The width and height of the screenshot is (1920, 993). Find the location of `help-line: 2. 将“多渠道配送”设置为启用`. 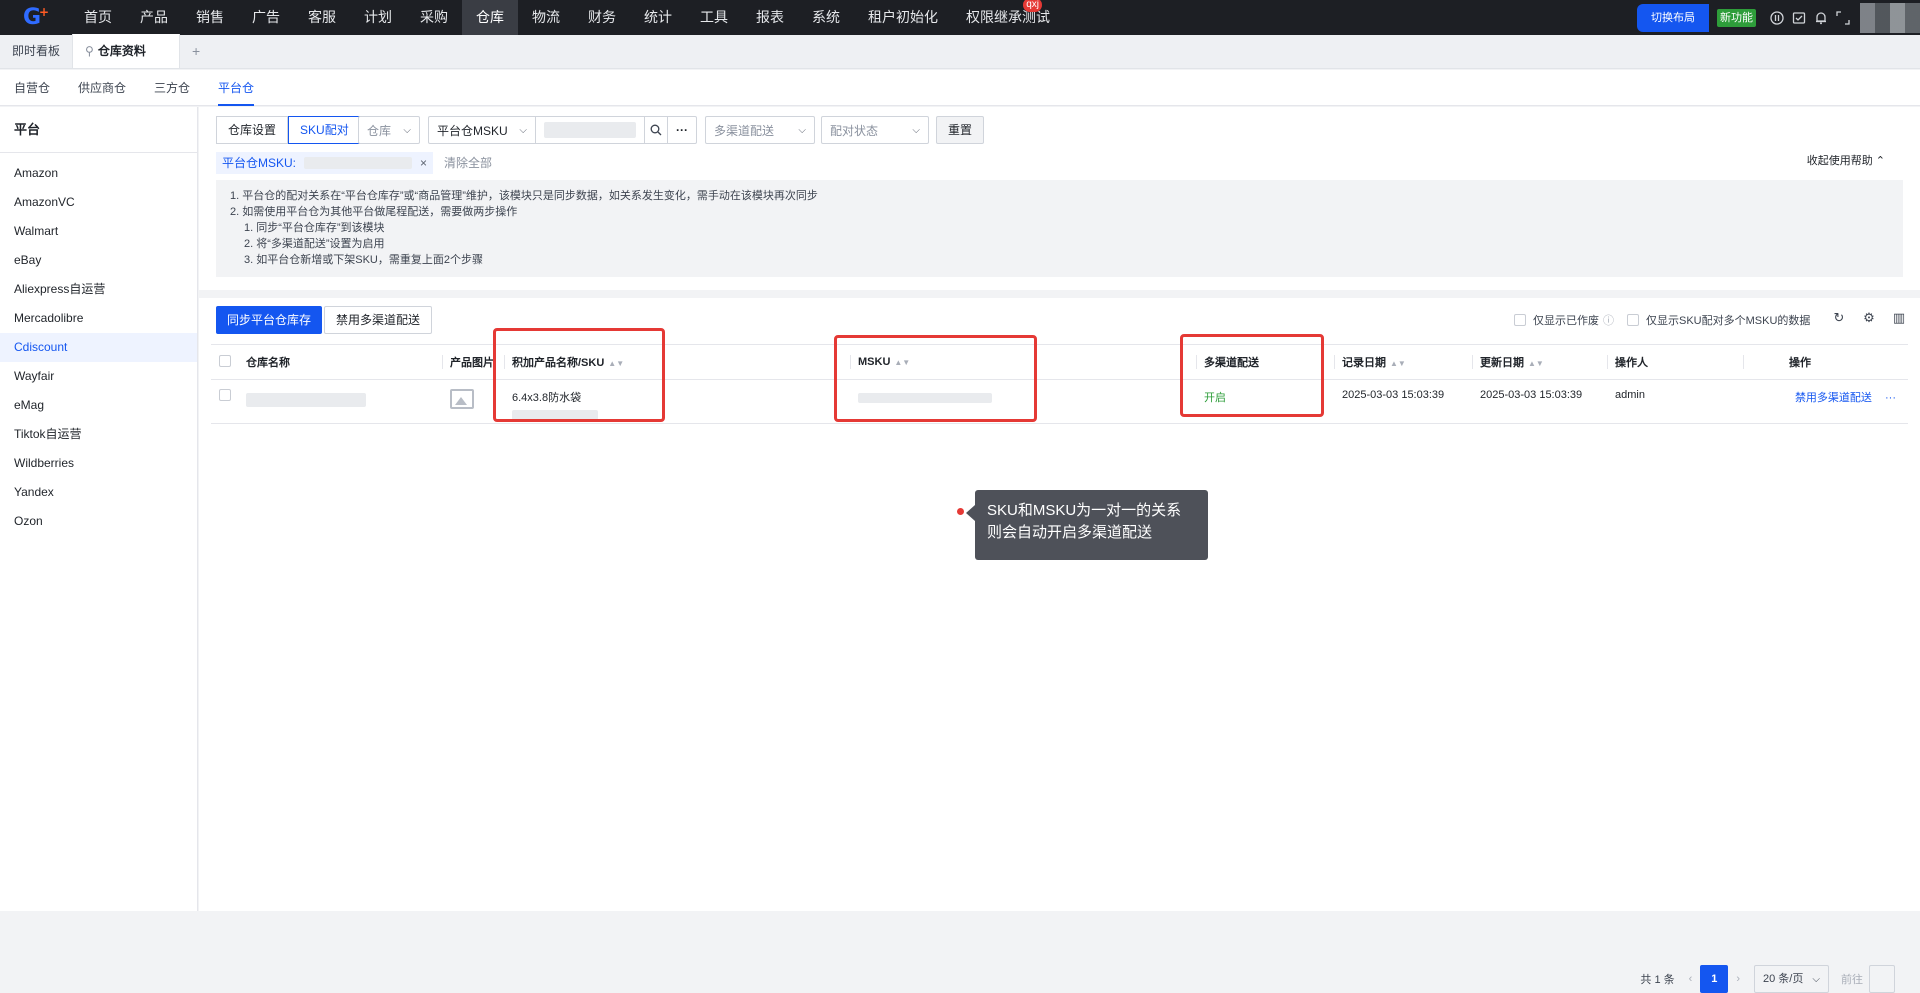

help-line: 2. 将“多渠道配送”设置为启用 is located at coordinates (314, 244).